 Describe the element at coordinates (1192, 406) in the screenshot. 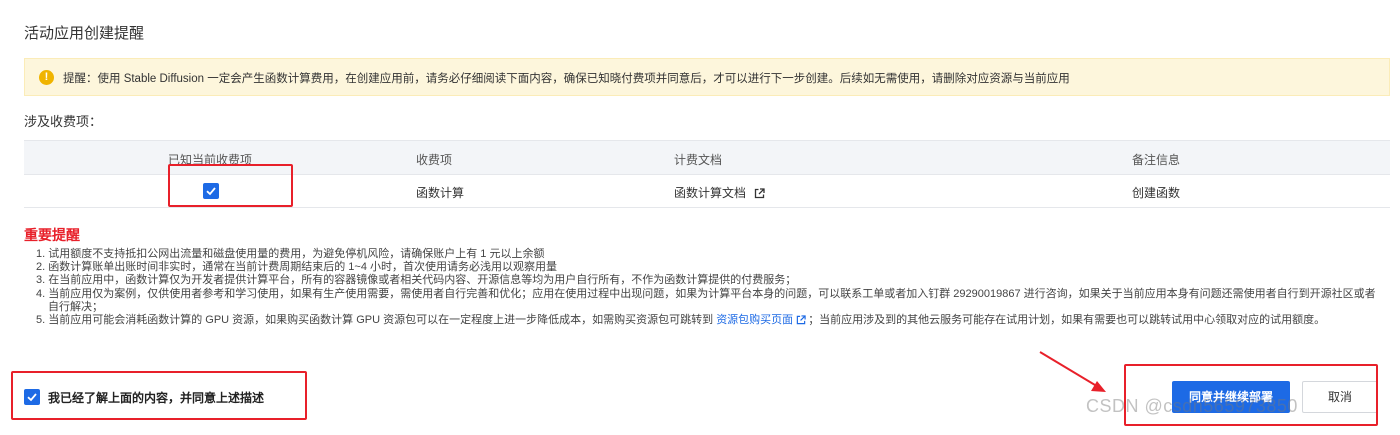

I see `watermark: CSDN @csdn565973850` at that location.